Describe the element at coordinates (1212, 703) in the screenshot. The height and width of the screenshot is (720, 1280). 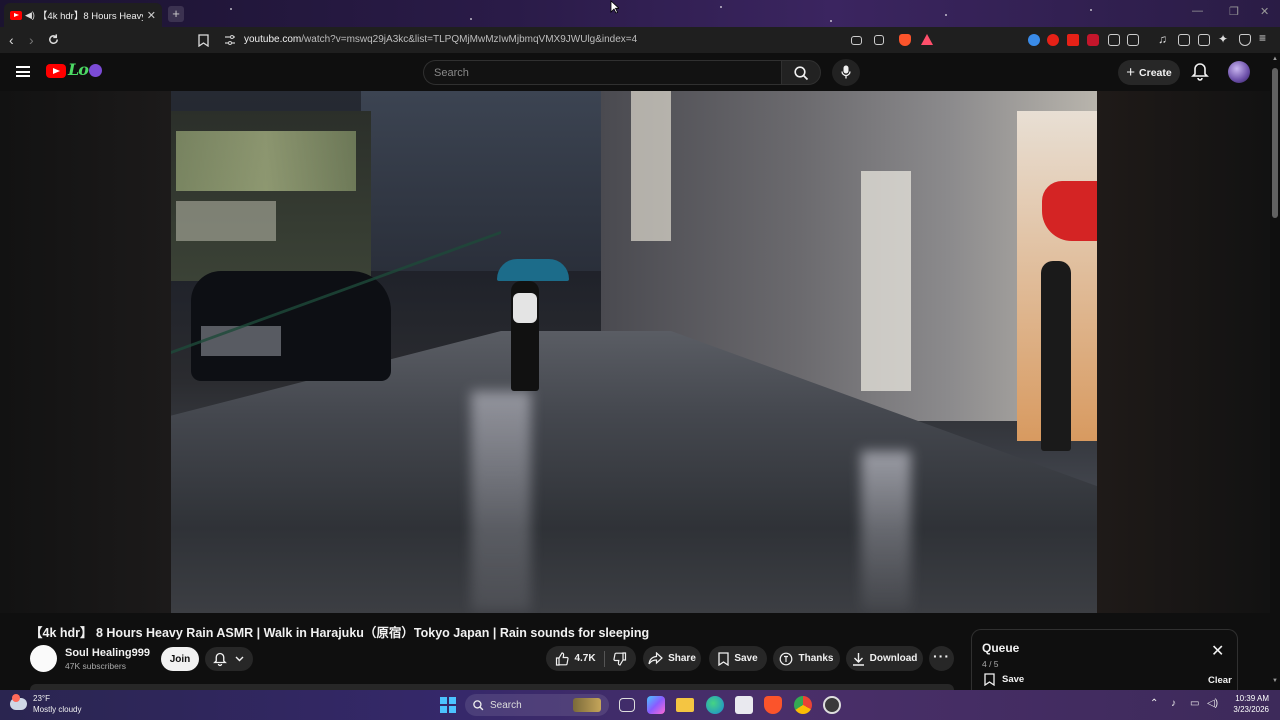
I see `volume-icon: ◁)` at that location.